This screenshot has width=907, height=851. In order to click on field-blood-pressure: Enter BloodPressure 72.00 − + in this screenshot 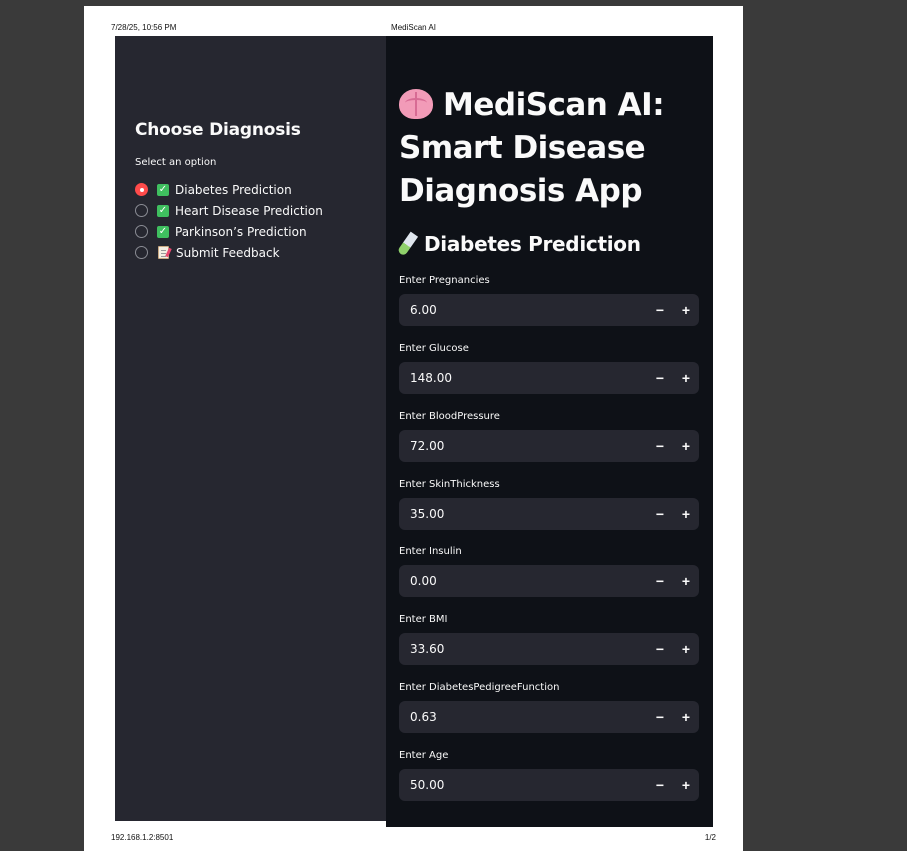, I will do `click(549, 436)`.